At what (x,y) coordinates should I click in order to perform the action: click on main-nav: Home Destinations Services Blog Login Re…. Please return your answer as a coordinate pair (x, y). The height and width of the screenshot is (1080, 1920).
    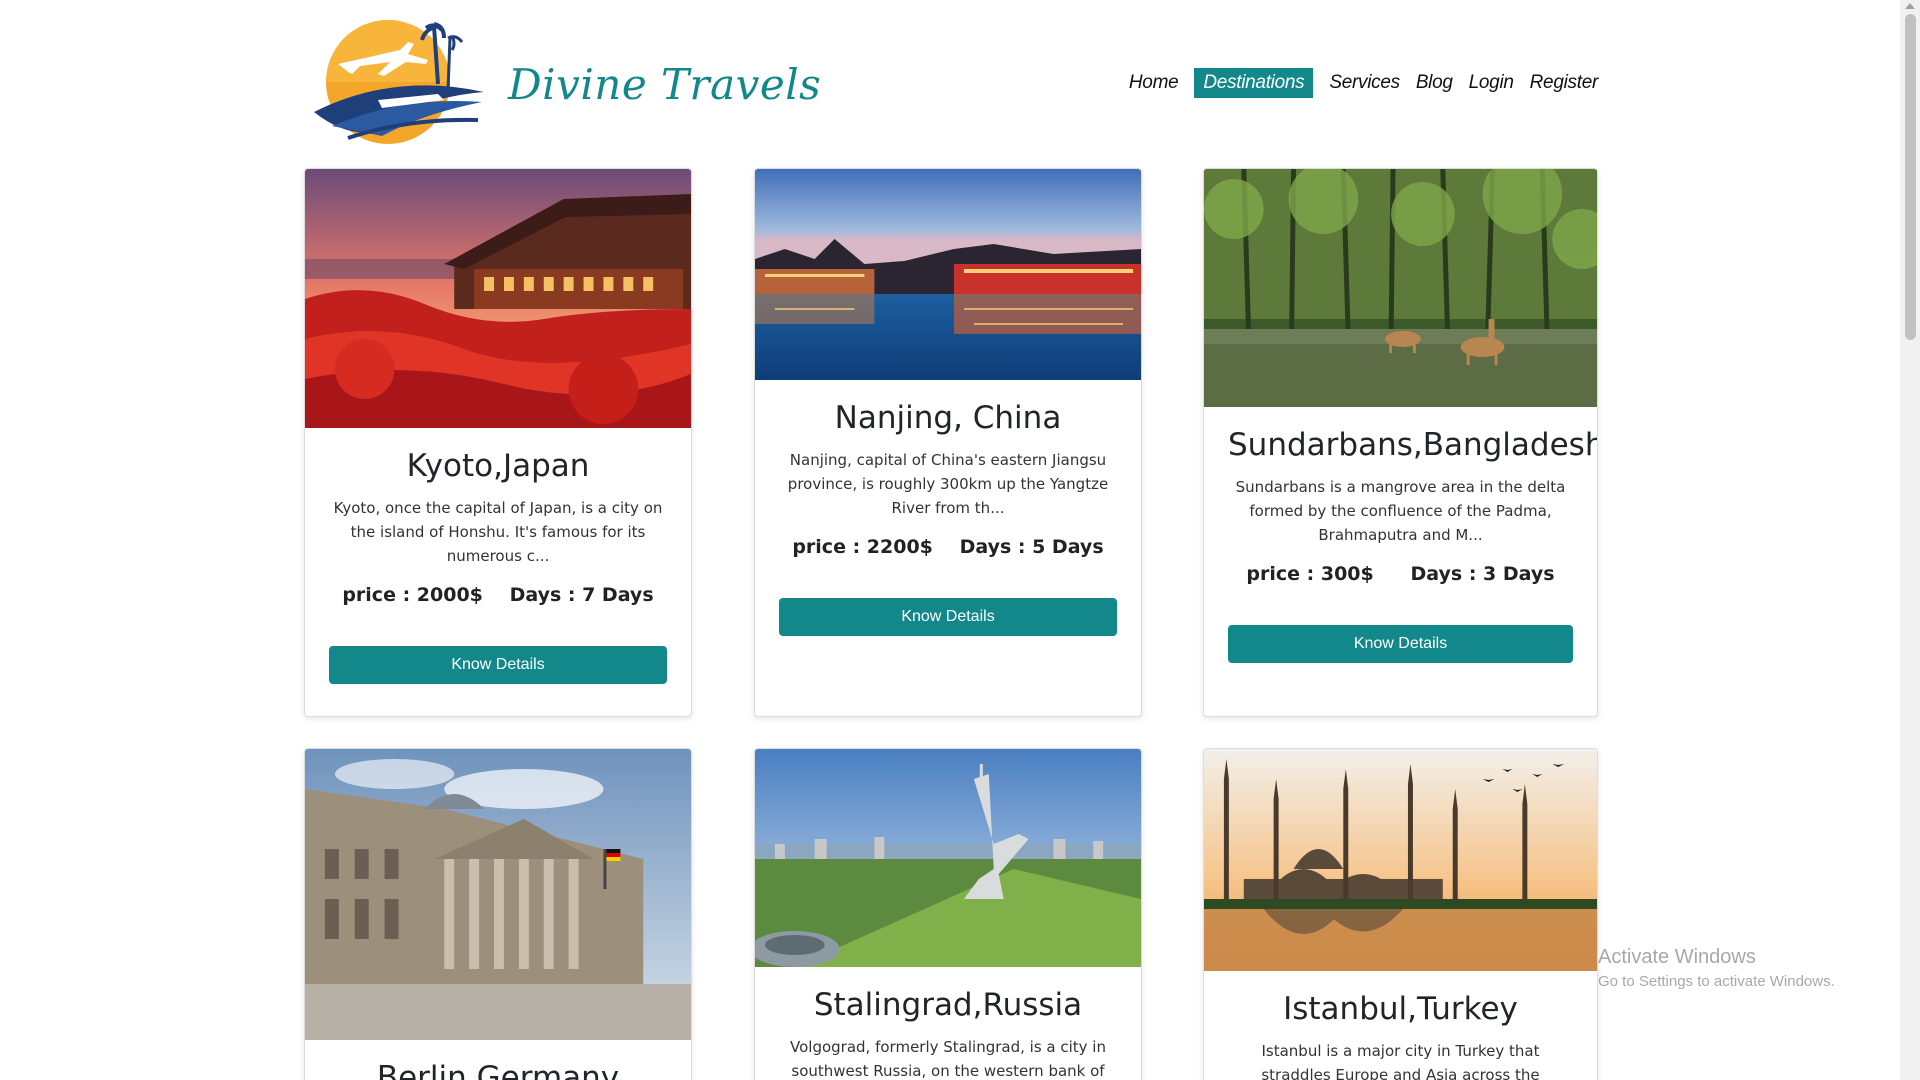
    Looking at the image, I should click on (1363, 83).